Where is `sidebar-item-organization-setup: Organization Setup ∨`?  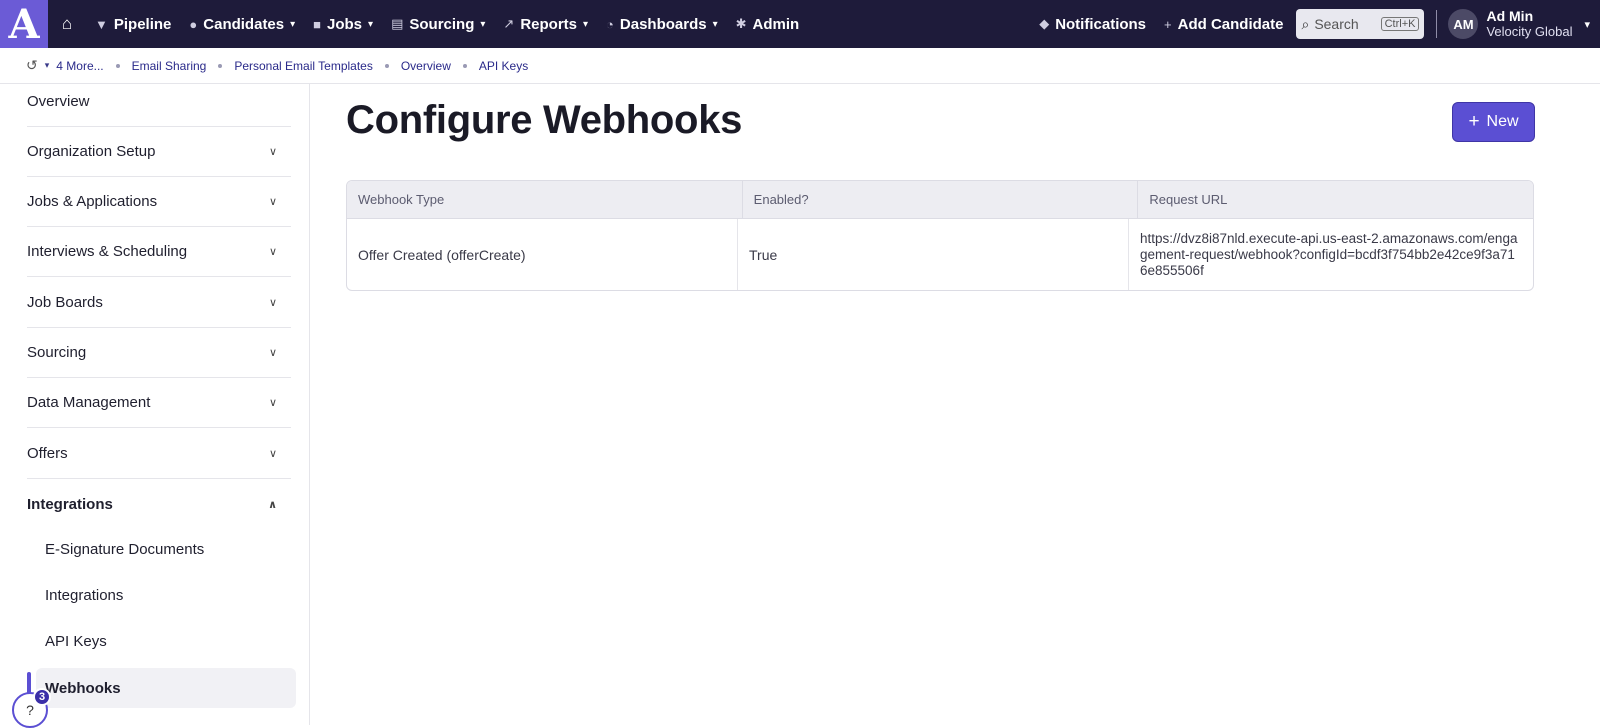 sidebar-item-organization-setup: Organization Setup ∨ is located at coordinates (159, 152).